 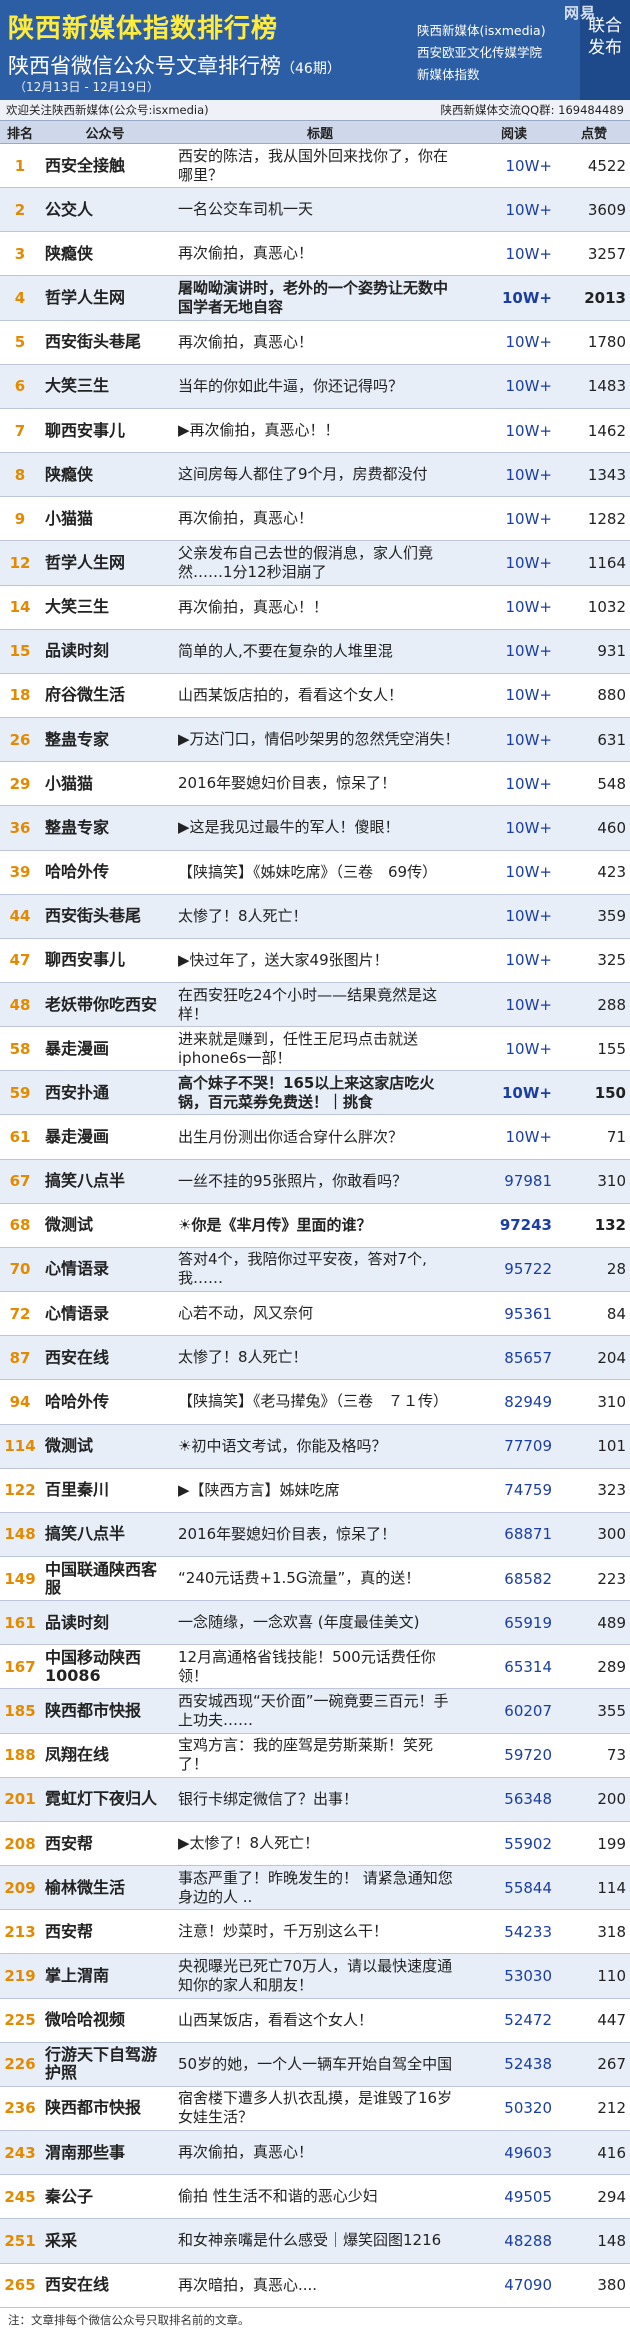 I want to click on account-cell: 品读时刻, so click(x=77, y=1622).